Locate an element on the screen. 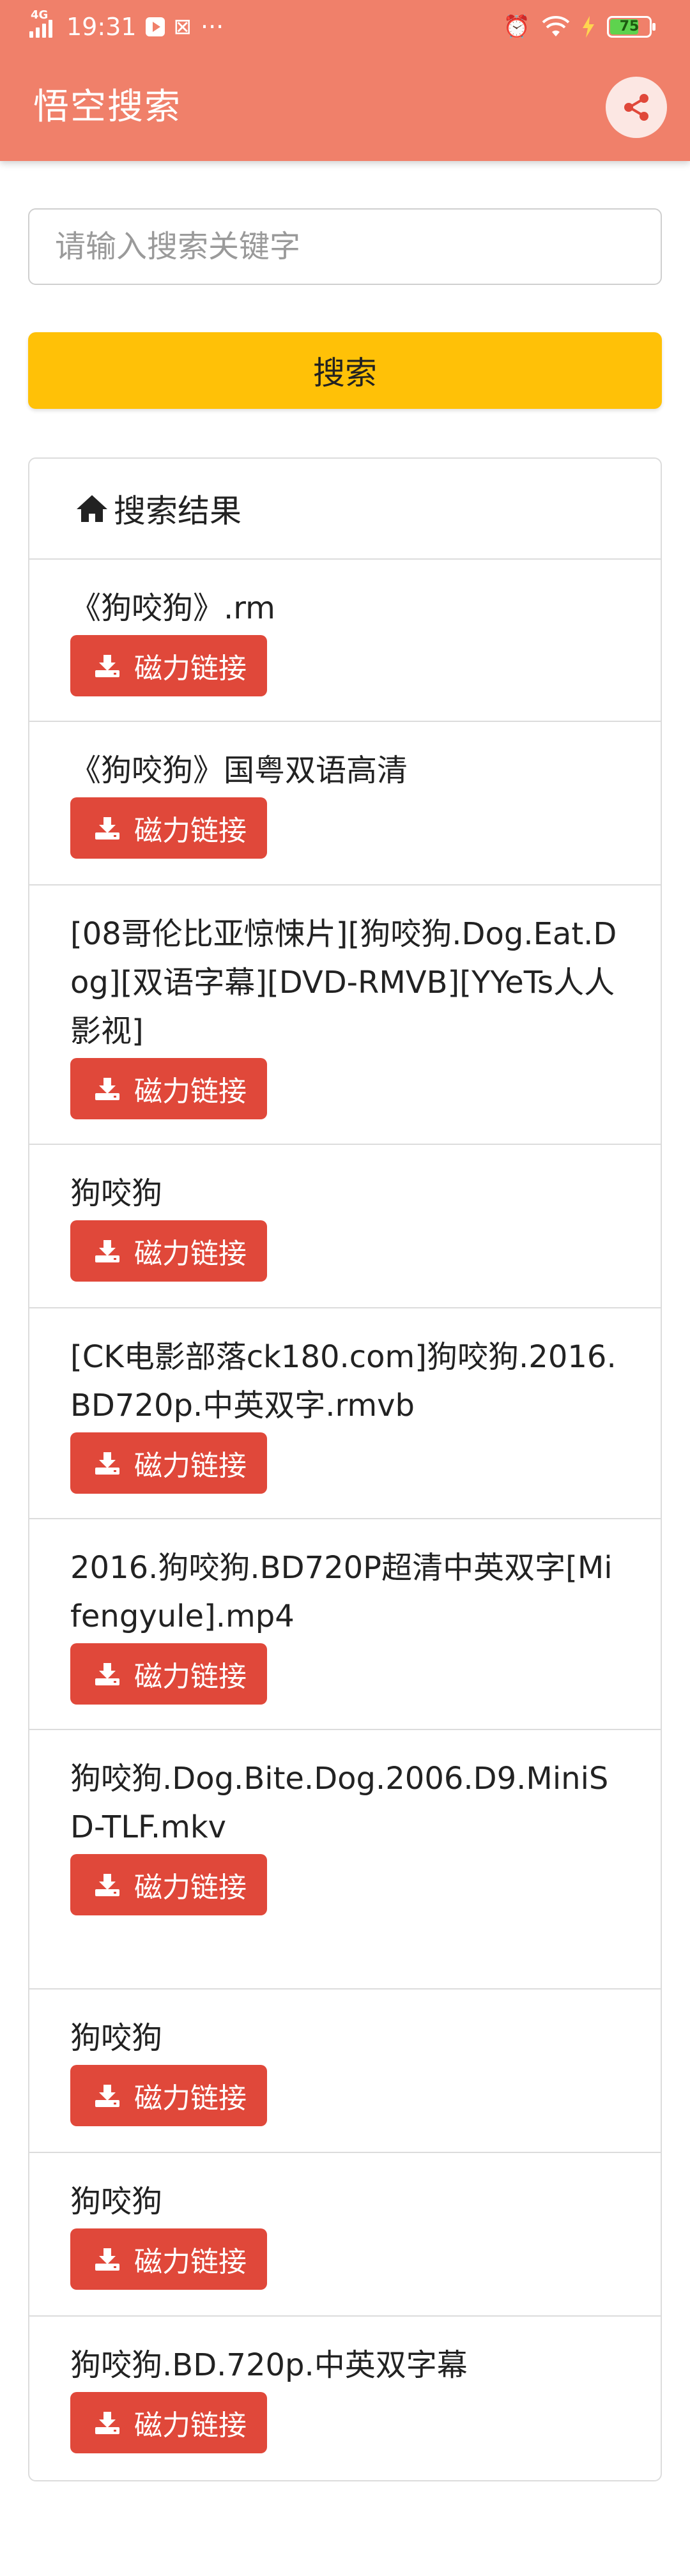 The image size is (690, 2576). battery-level: 75 is located at coordinates (629, 26).